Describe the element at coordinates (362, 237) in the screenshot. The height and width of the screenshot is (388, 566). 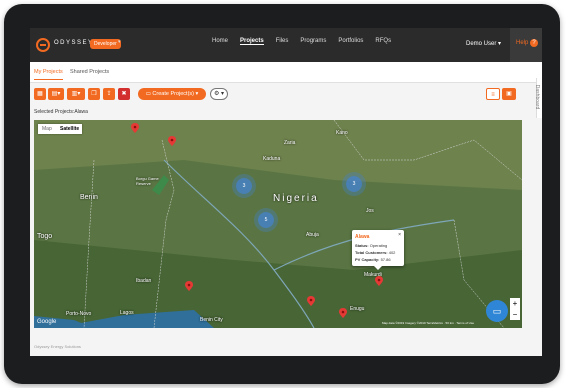
I see `popup-project-name: Alawa` at that location.